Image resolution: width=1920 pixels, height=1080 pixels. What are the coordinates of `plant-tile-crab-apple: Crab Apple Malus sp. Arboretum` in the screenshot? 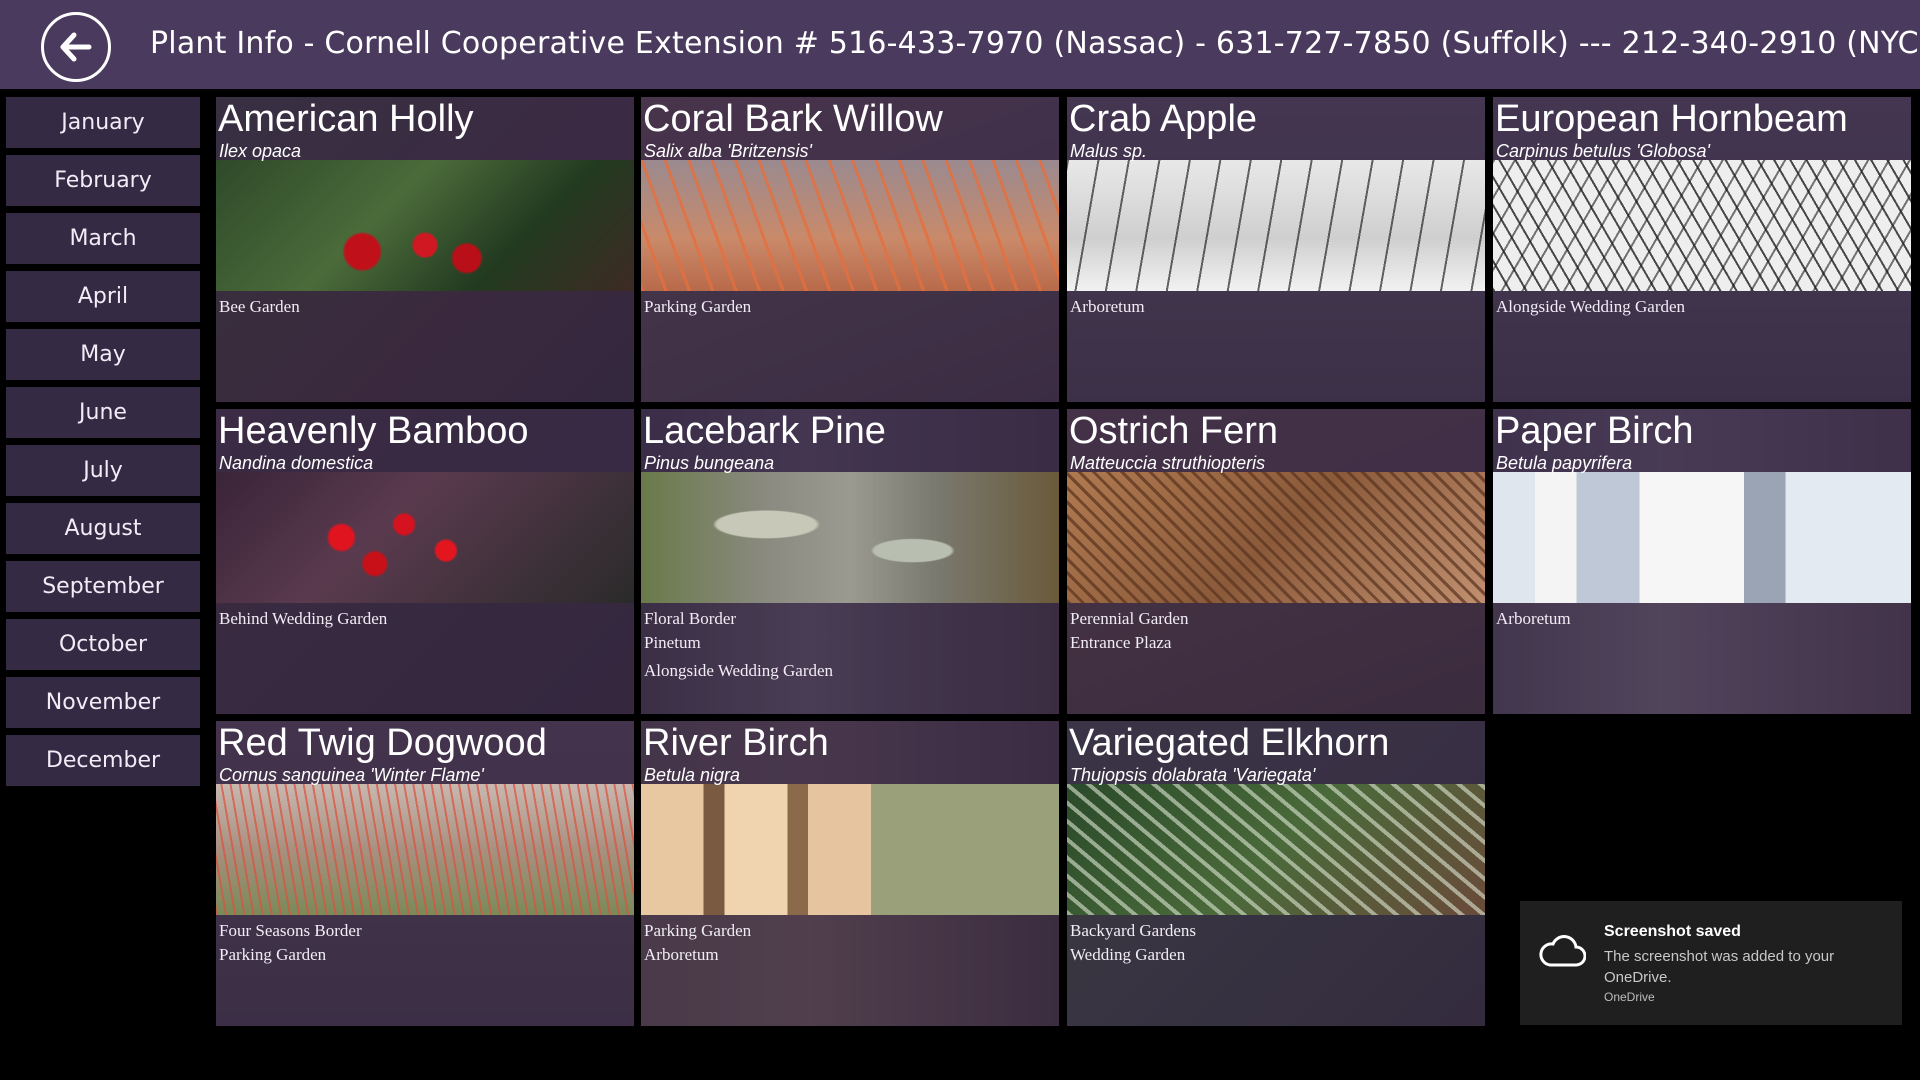 It's located at (1276, 249).